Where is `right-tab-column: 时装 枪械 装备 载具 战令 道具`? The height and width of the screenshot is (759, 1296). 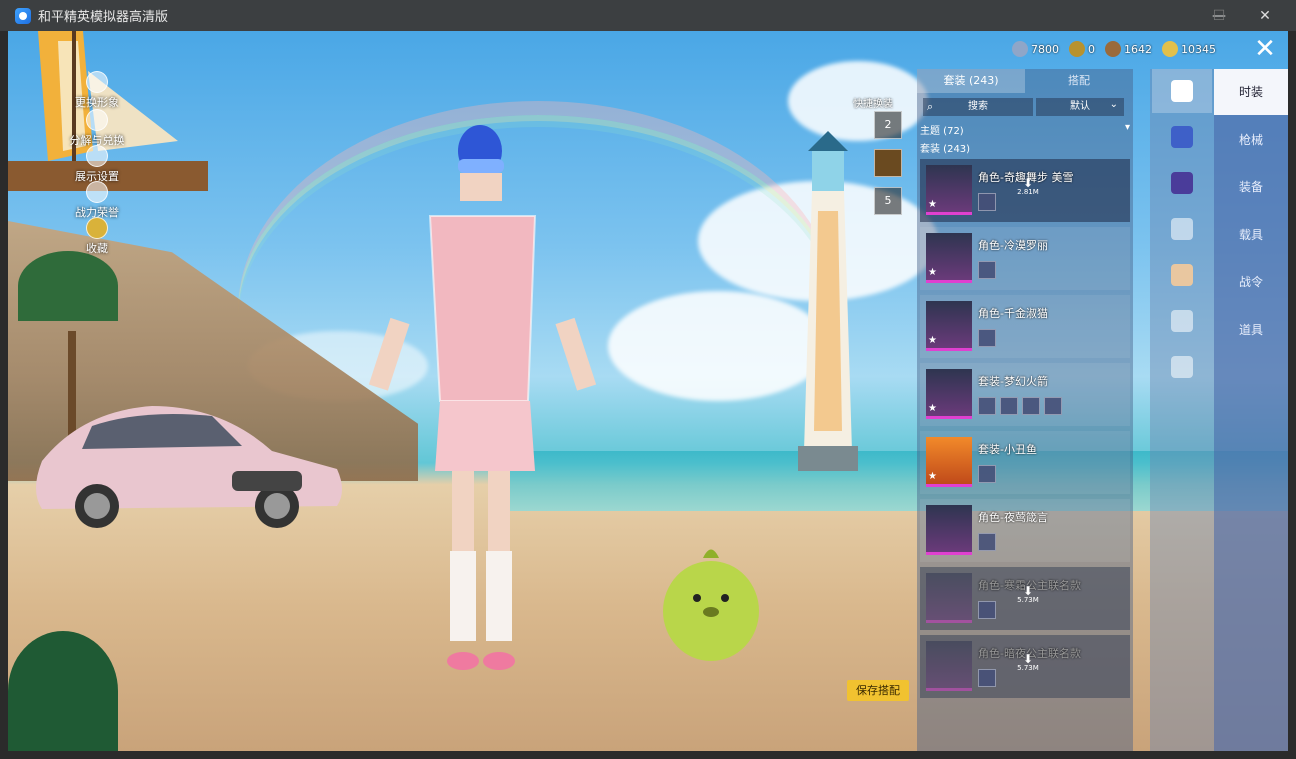 right-tab-column: 时装 枪械 装备 载具 战令 道具 is located at coordinates (1251, 410).